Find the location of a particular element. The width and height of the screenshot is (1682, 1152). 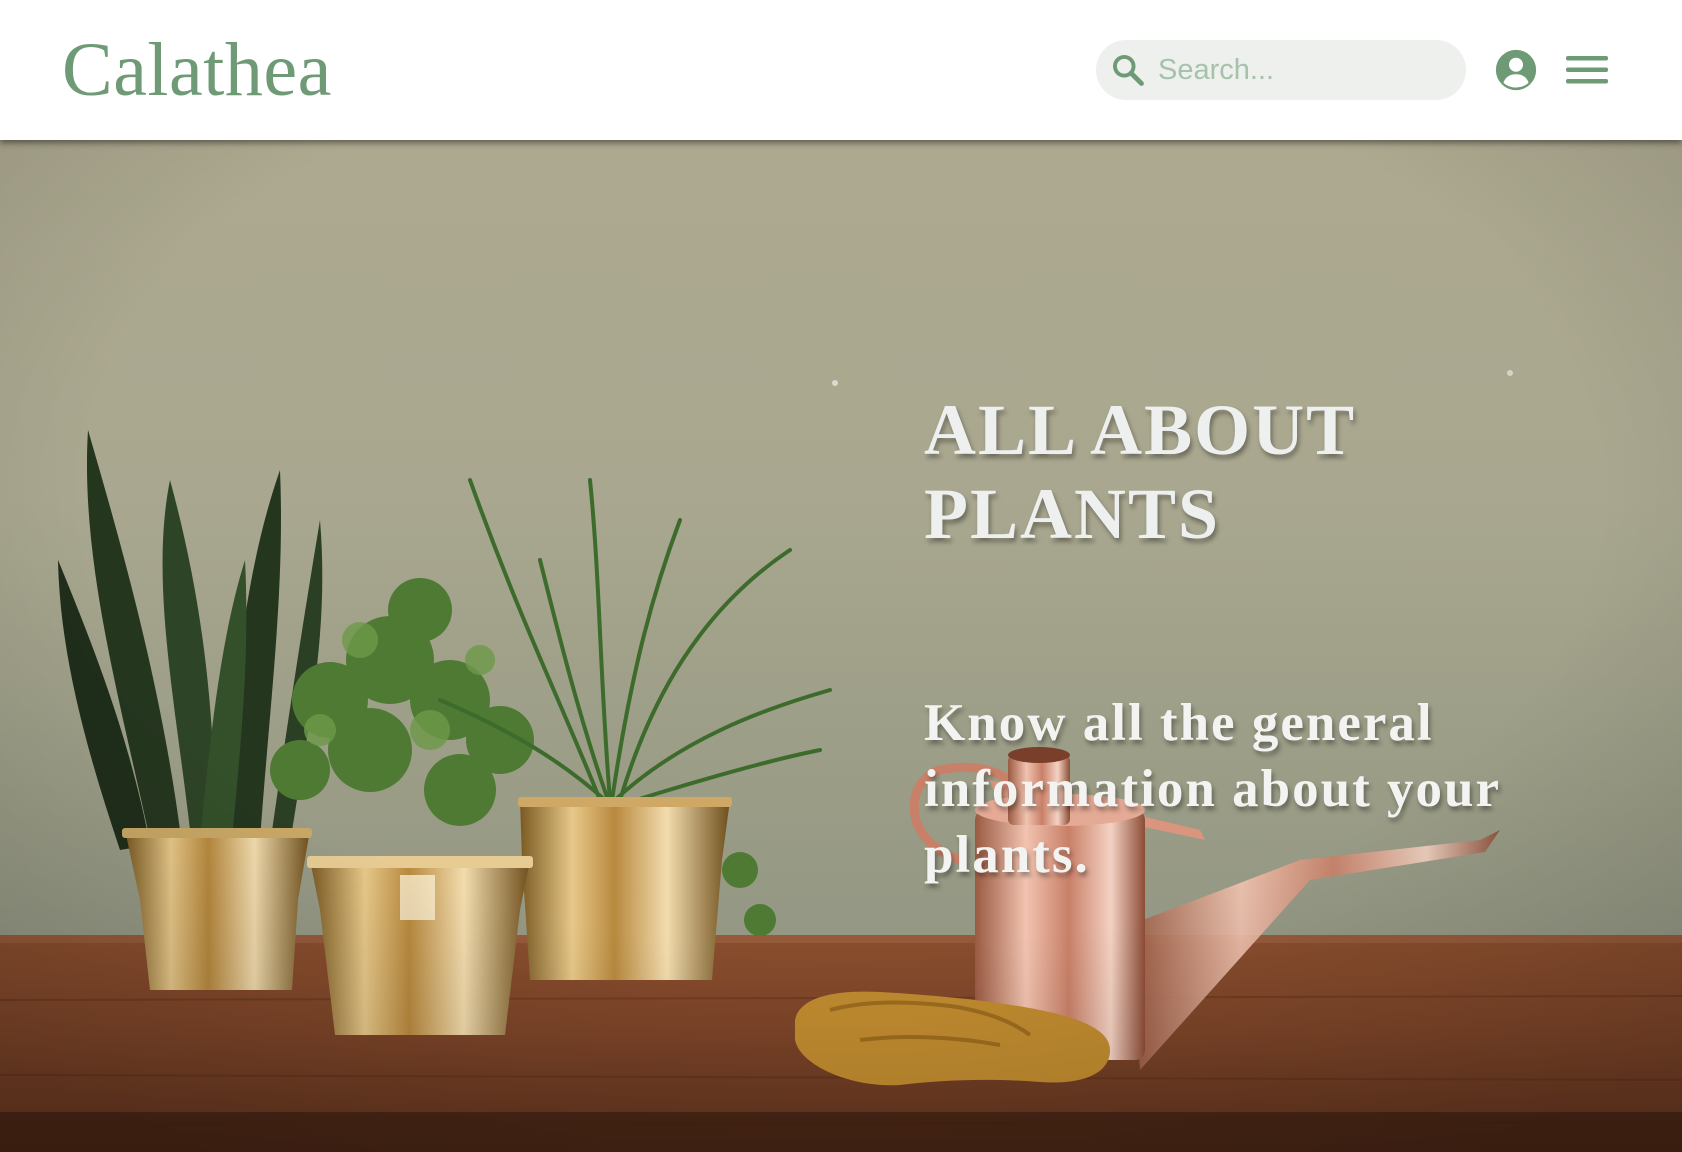

search-bar is located at coordinates (1281, 70).